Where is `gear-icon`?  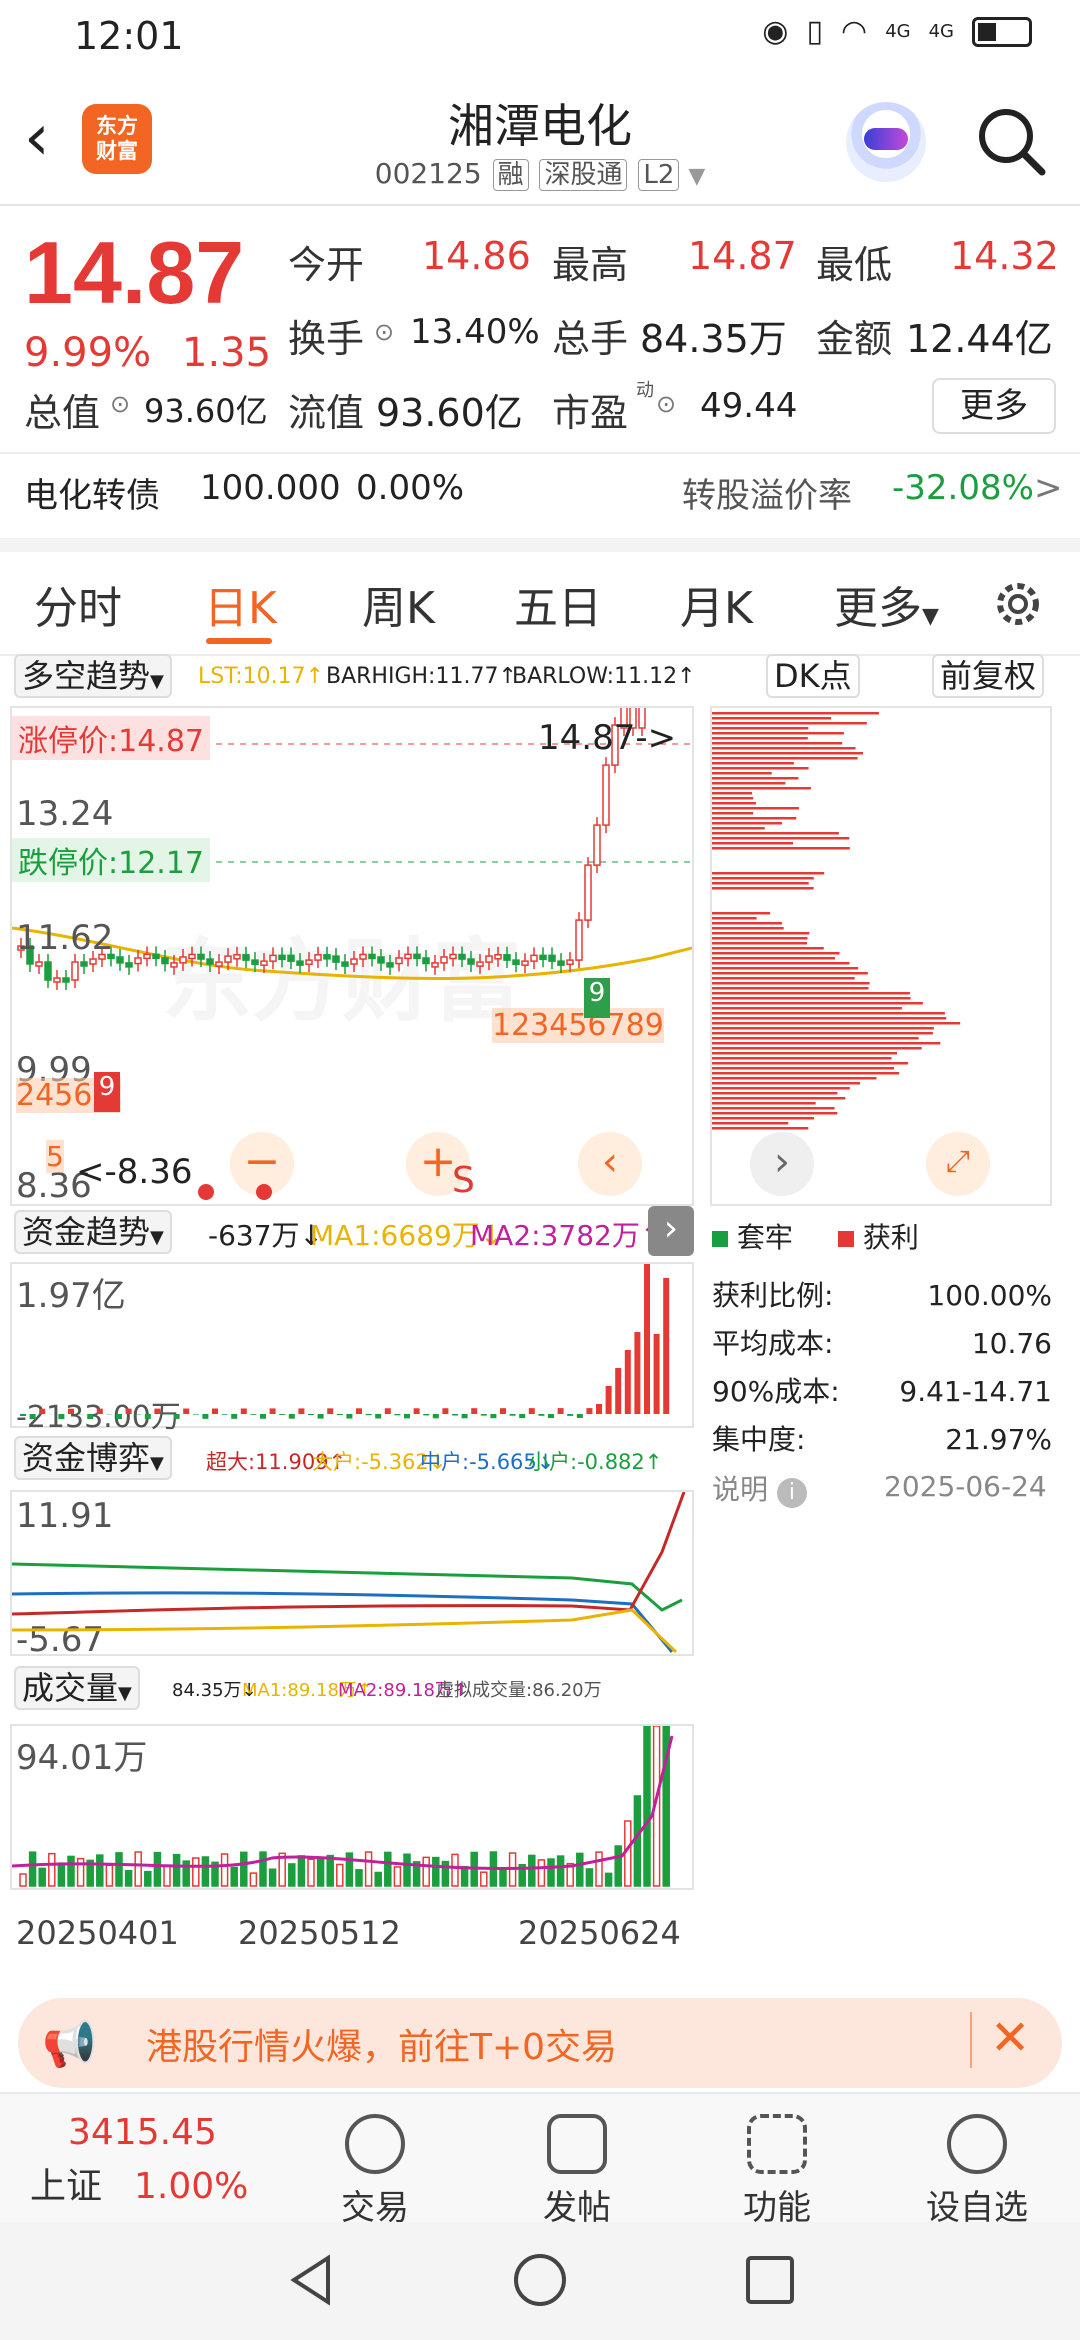 gear-icon is located at coordinates (1018, 604).